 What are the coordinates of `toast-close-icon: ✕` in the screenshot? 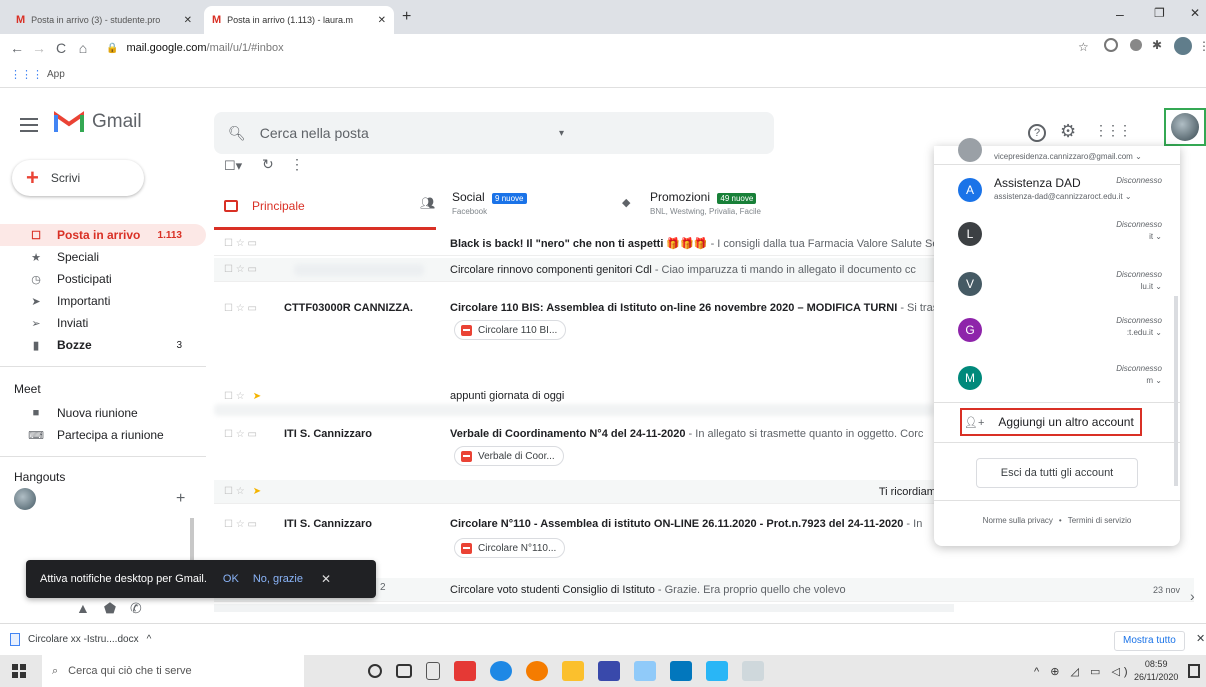 It's located at (326, 579).